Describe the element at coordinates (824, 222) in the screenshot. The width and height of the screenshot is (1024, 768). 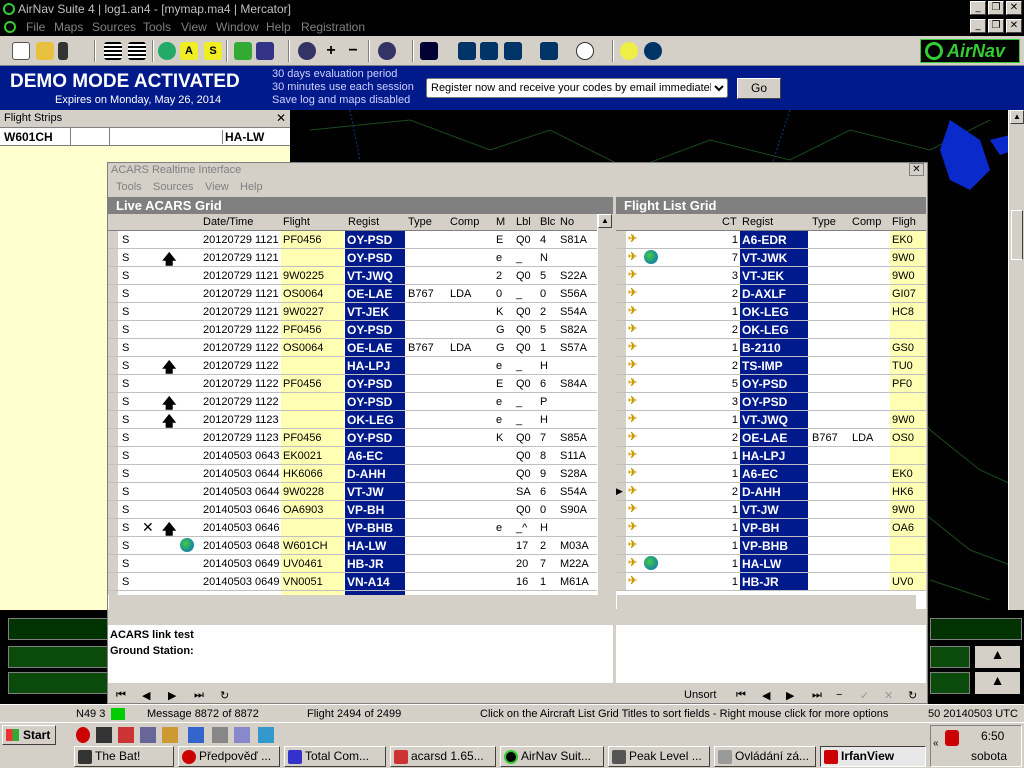
I see `list-col-type: Type` at that location.